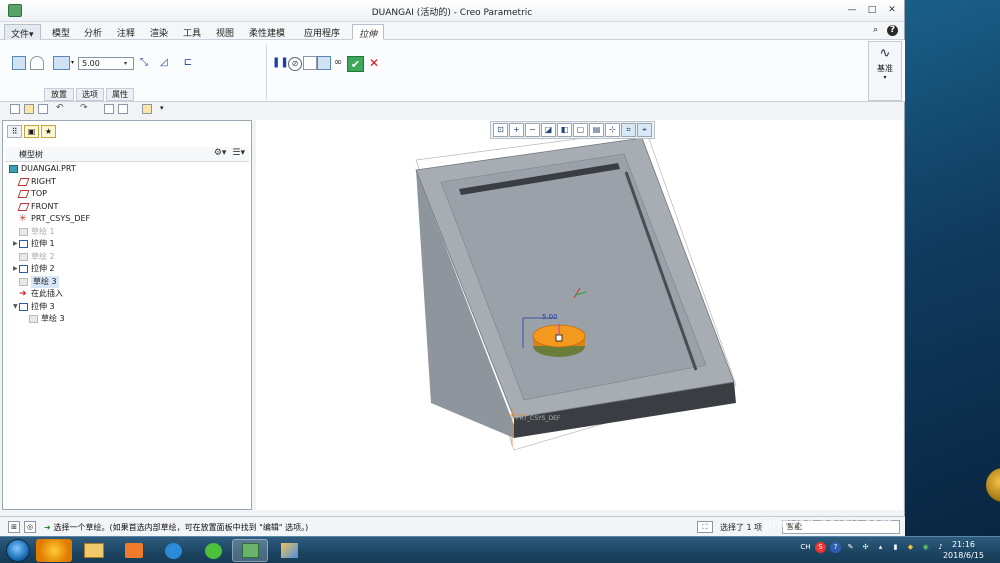 The height and width of the screenshot is (563, 1000). Describe the element at coordinates (865, 547) in the screenshot. I see `tray-tool-icon: ✣` at that location.